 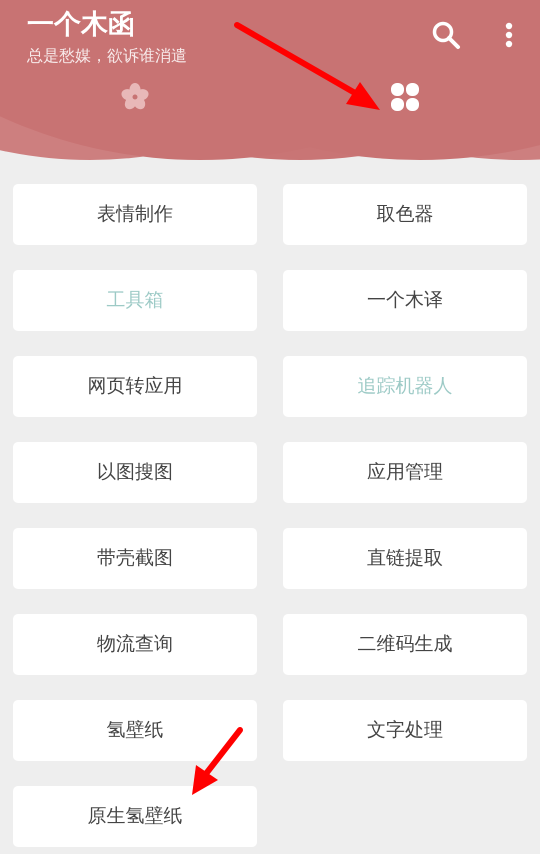 I want to click on tool-button: 文字处理, so click(x=405, y=730).